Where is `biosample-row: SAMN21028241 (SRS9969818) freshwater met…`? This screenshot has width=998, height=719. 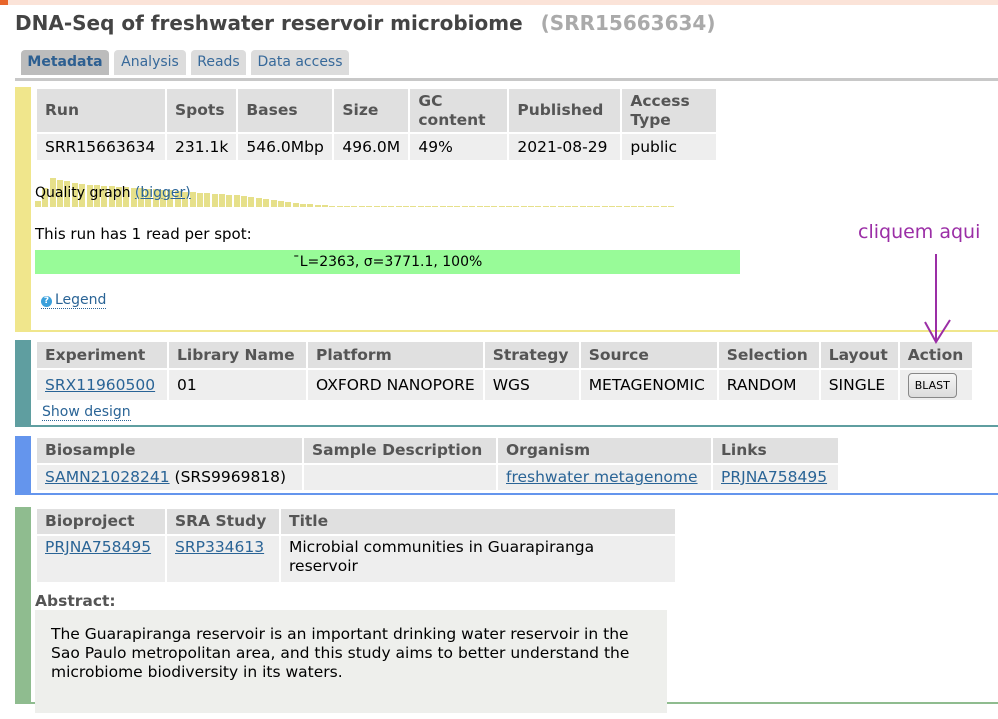
biosample-row: SAMN21028241 (SRS9969818) freshwater met… is located at coordinates (437, 477).